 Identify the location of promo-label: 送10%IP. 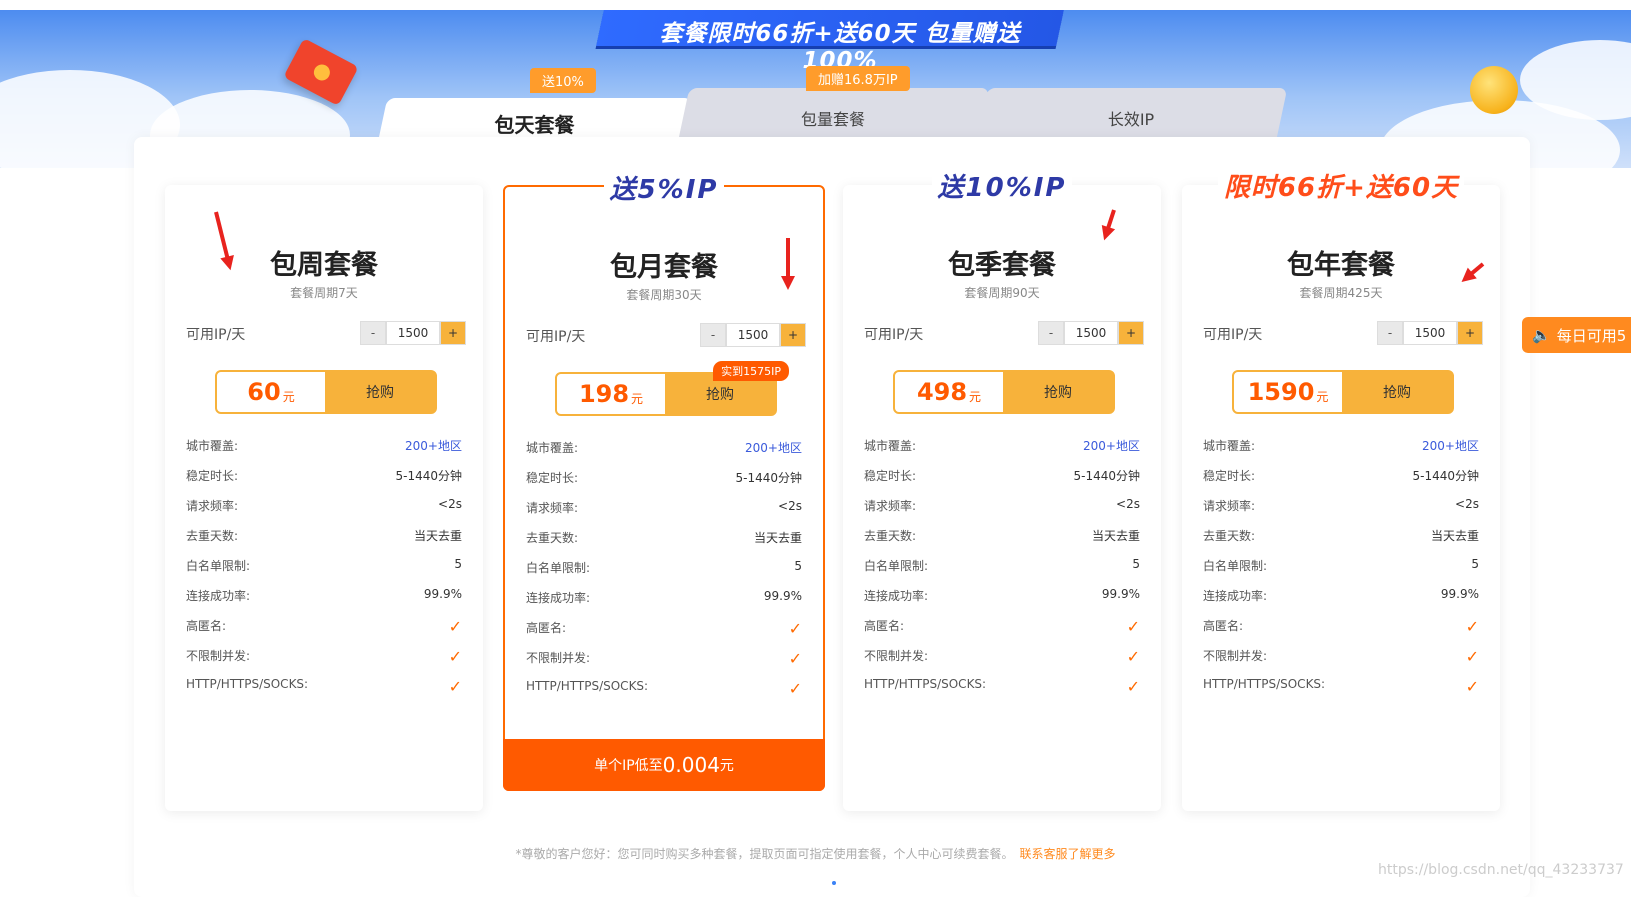
(1002, 185).